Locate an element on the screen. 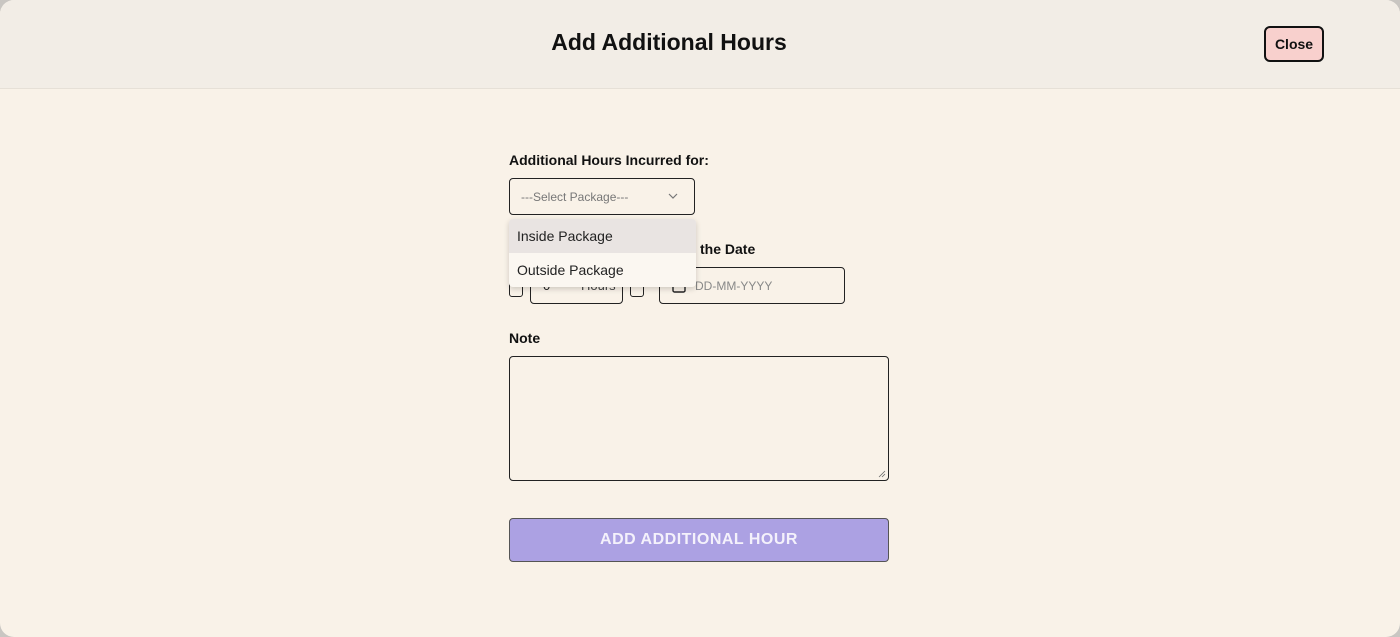 Image resolution: width=1400 pixels, height=637 pixels. date-label: the Date is located at coordinates (728, 249).